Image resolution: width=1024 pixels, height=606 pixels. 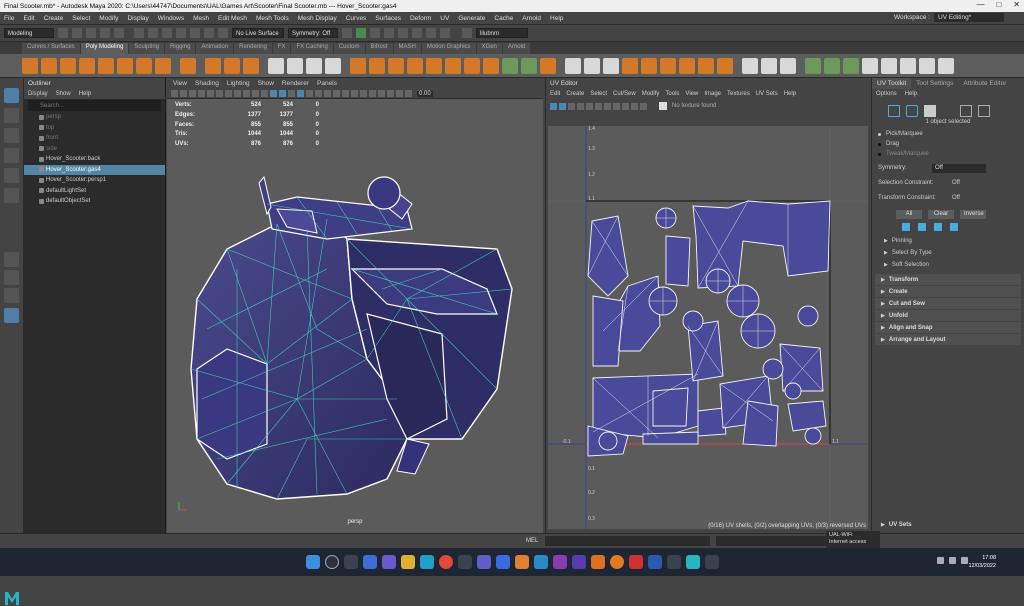 What do you see at coordinates (215, 48) in the screenshot?
I see `shelf-tab-animation: Animation` at bounding box center [215, 48].